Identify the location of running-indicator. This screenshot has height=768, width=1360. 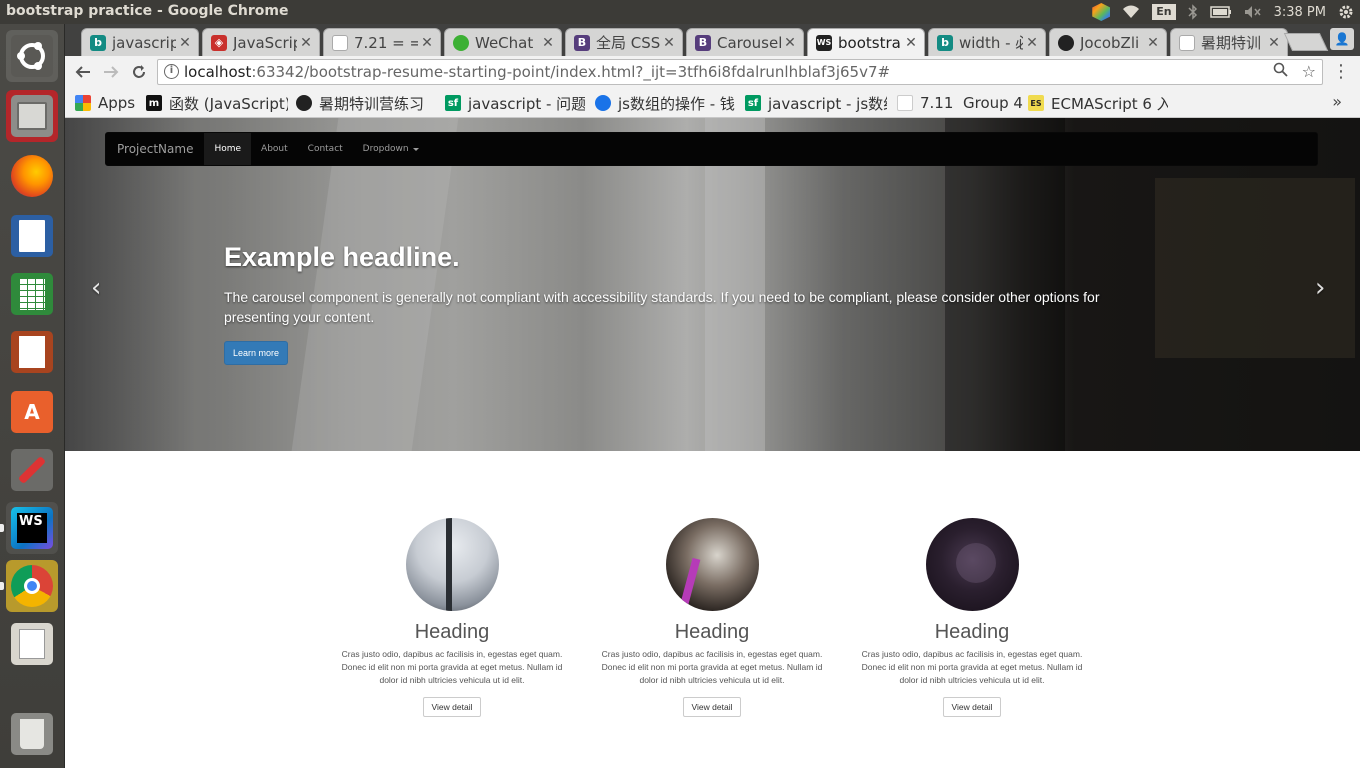
(2, 528).